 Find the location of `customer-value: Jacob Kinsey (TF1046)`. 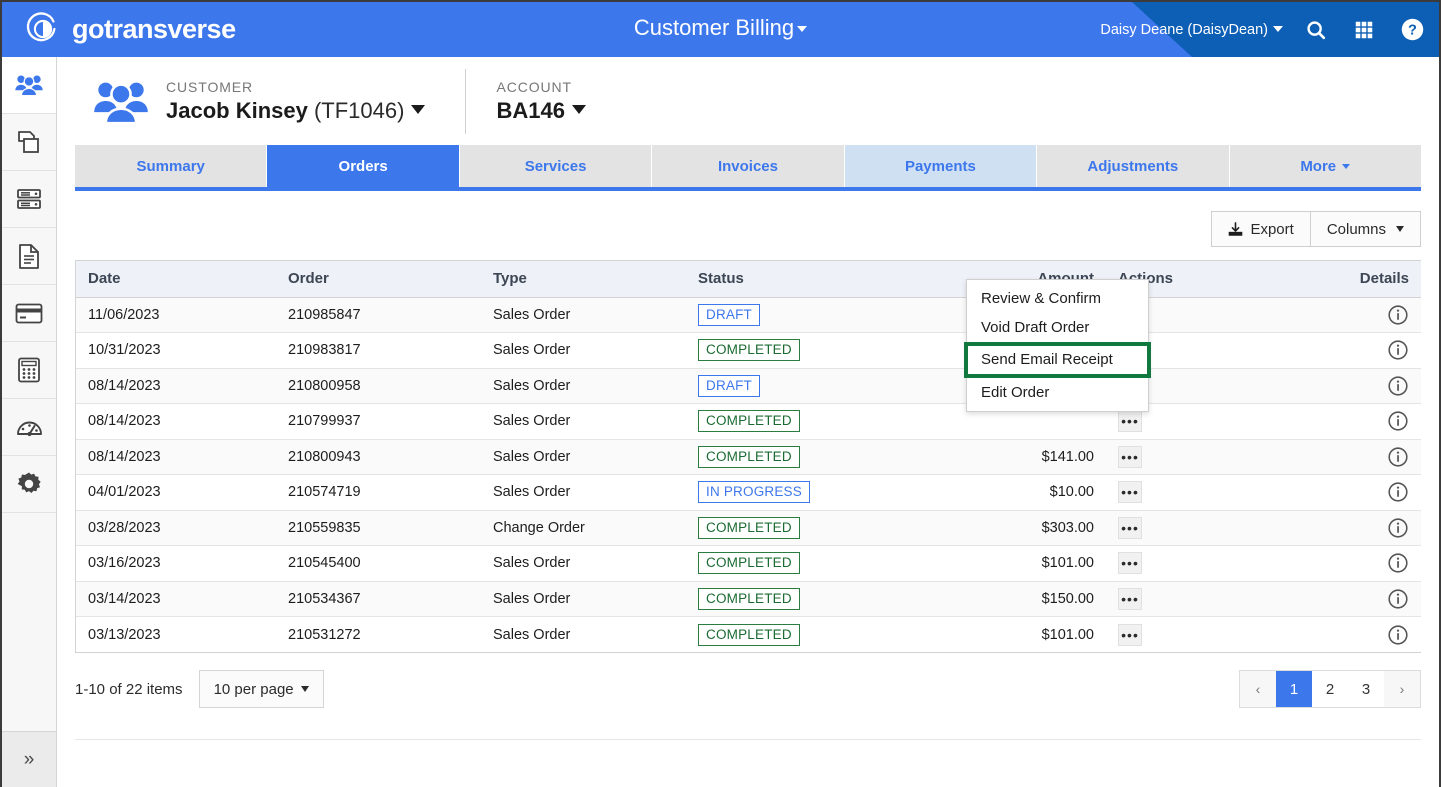

customer-value: Jacob Kinsey (TF1046) is located at coordinates (296, 111).